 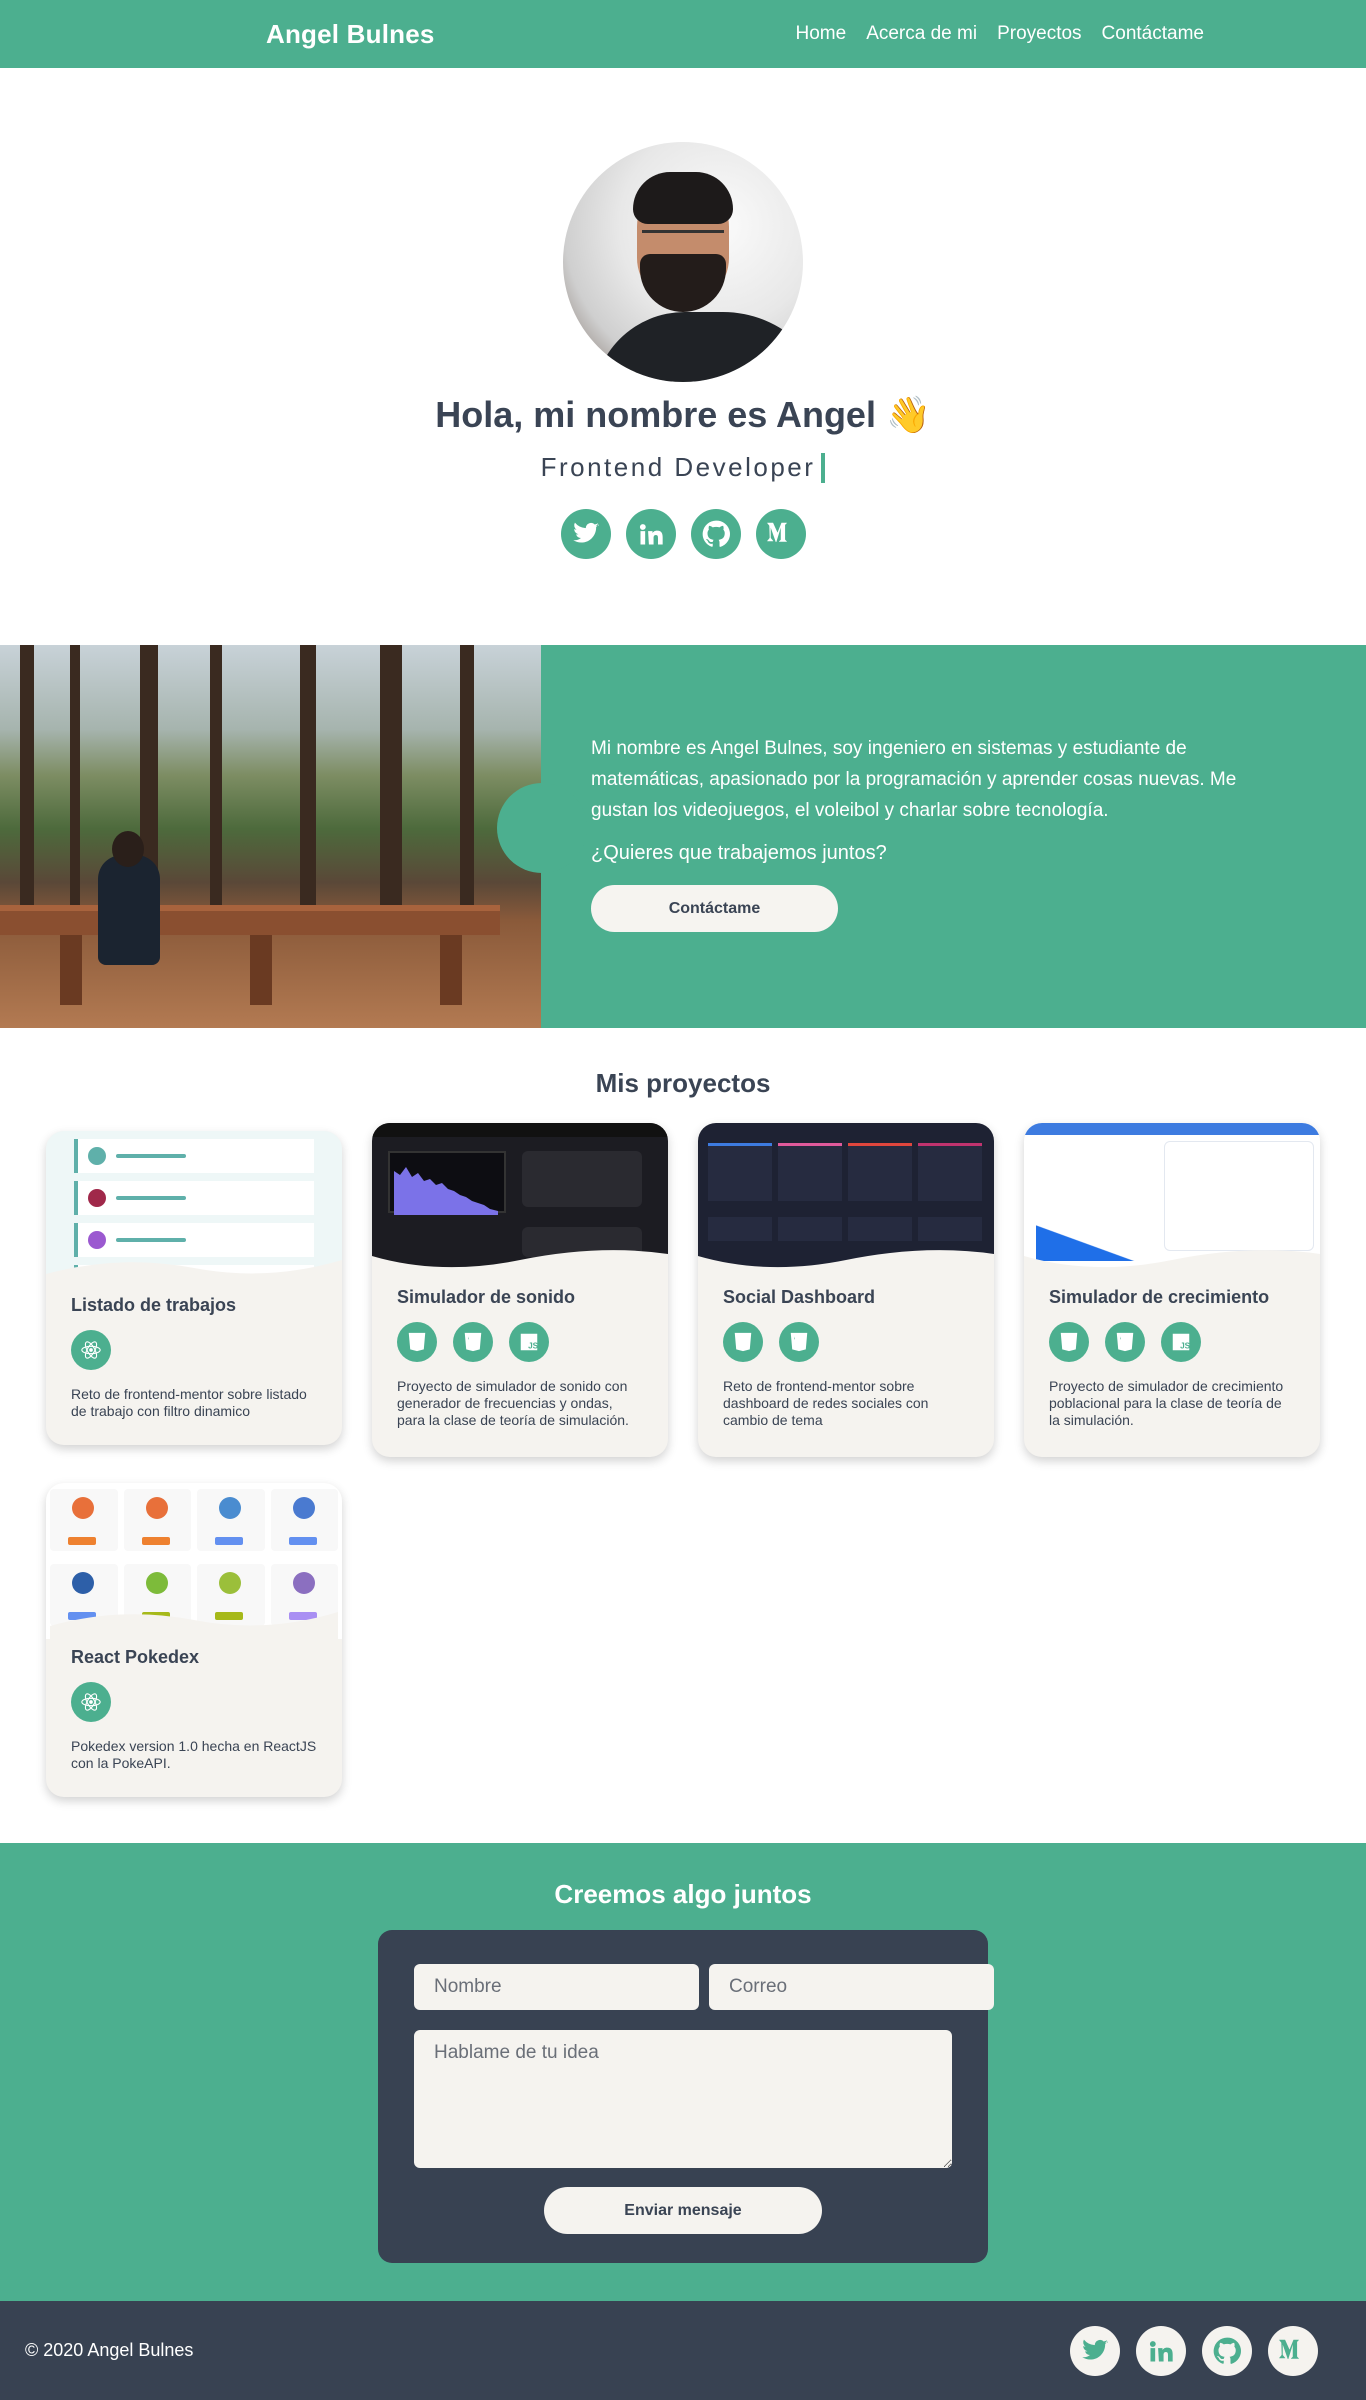 I want to click on contact-form: Enviar mensaje, so click(x=686, y=2096).